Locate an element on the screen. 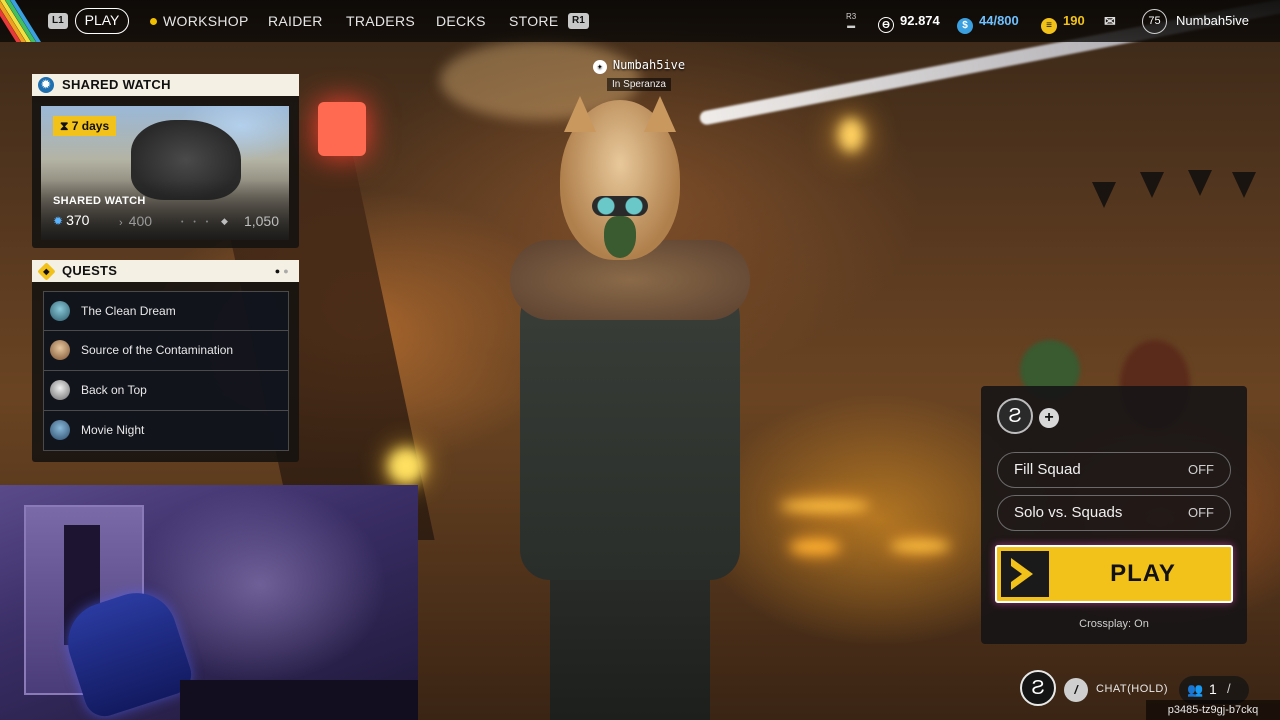 The height and width of the screenshot is (720, 1280). raider-currency-stat: ≡ 190 is located at coordinates (1063, 21).